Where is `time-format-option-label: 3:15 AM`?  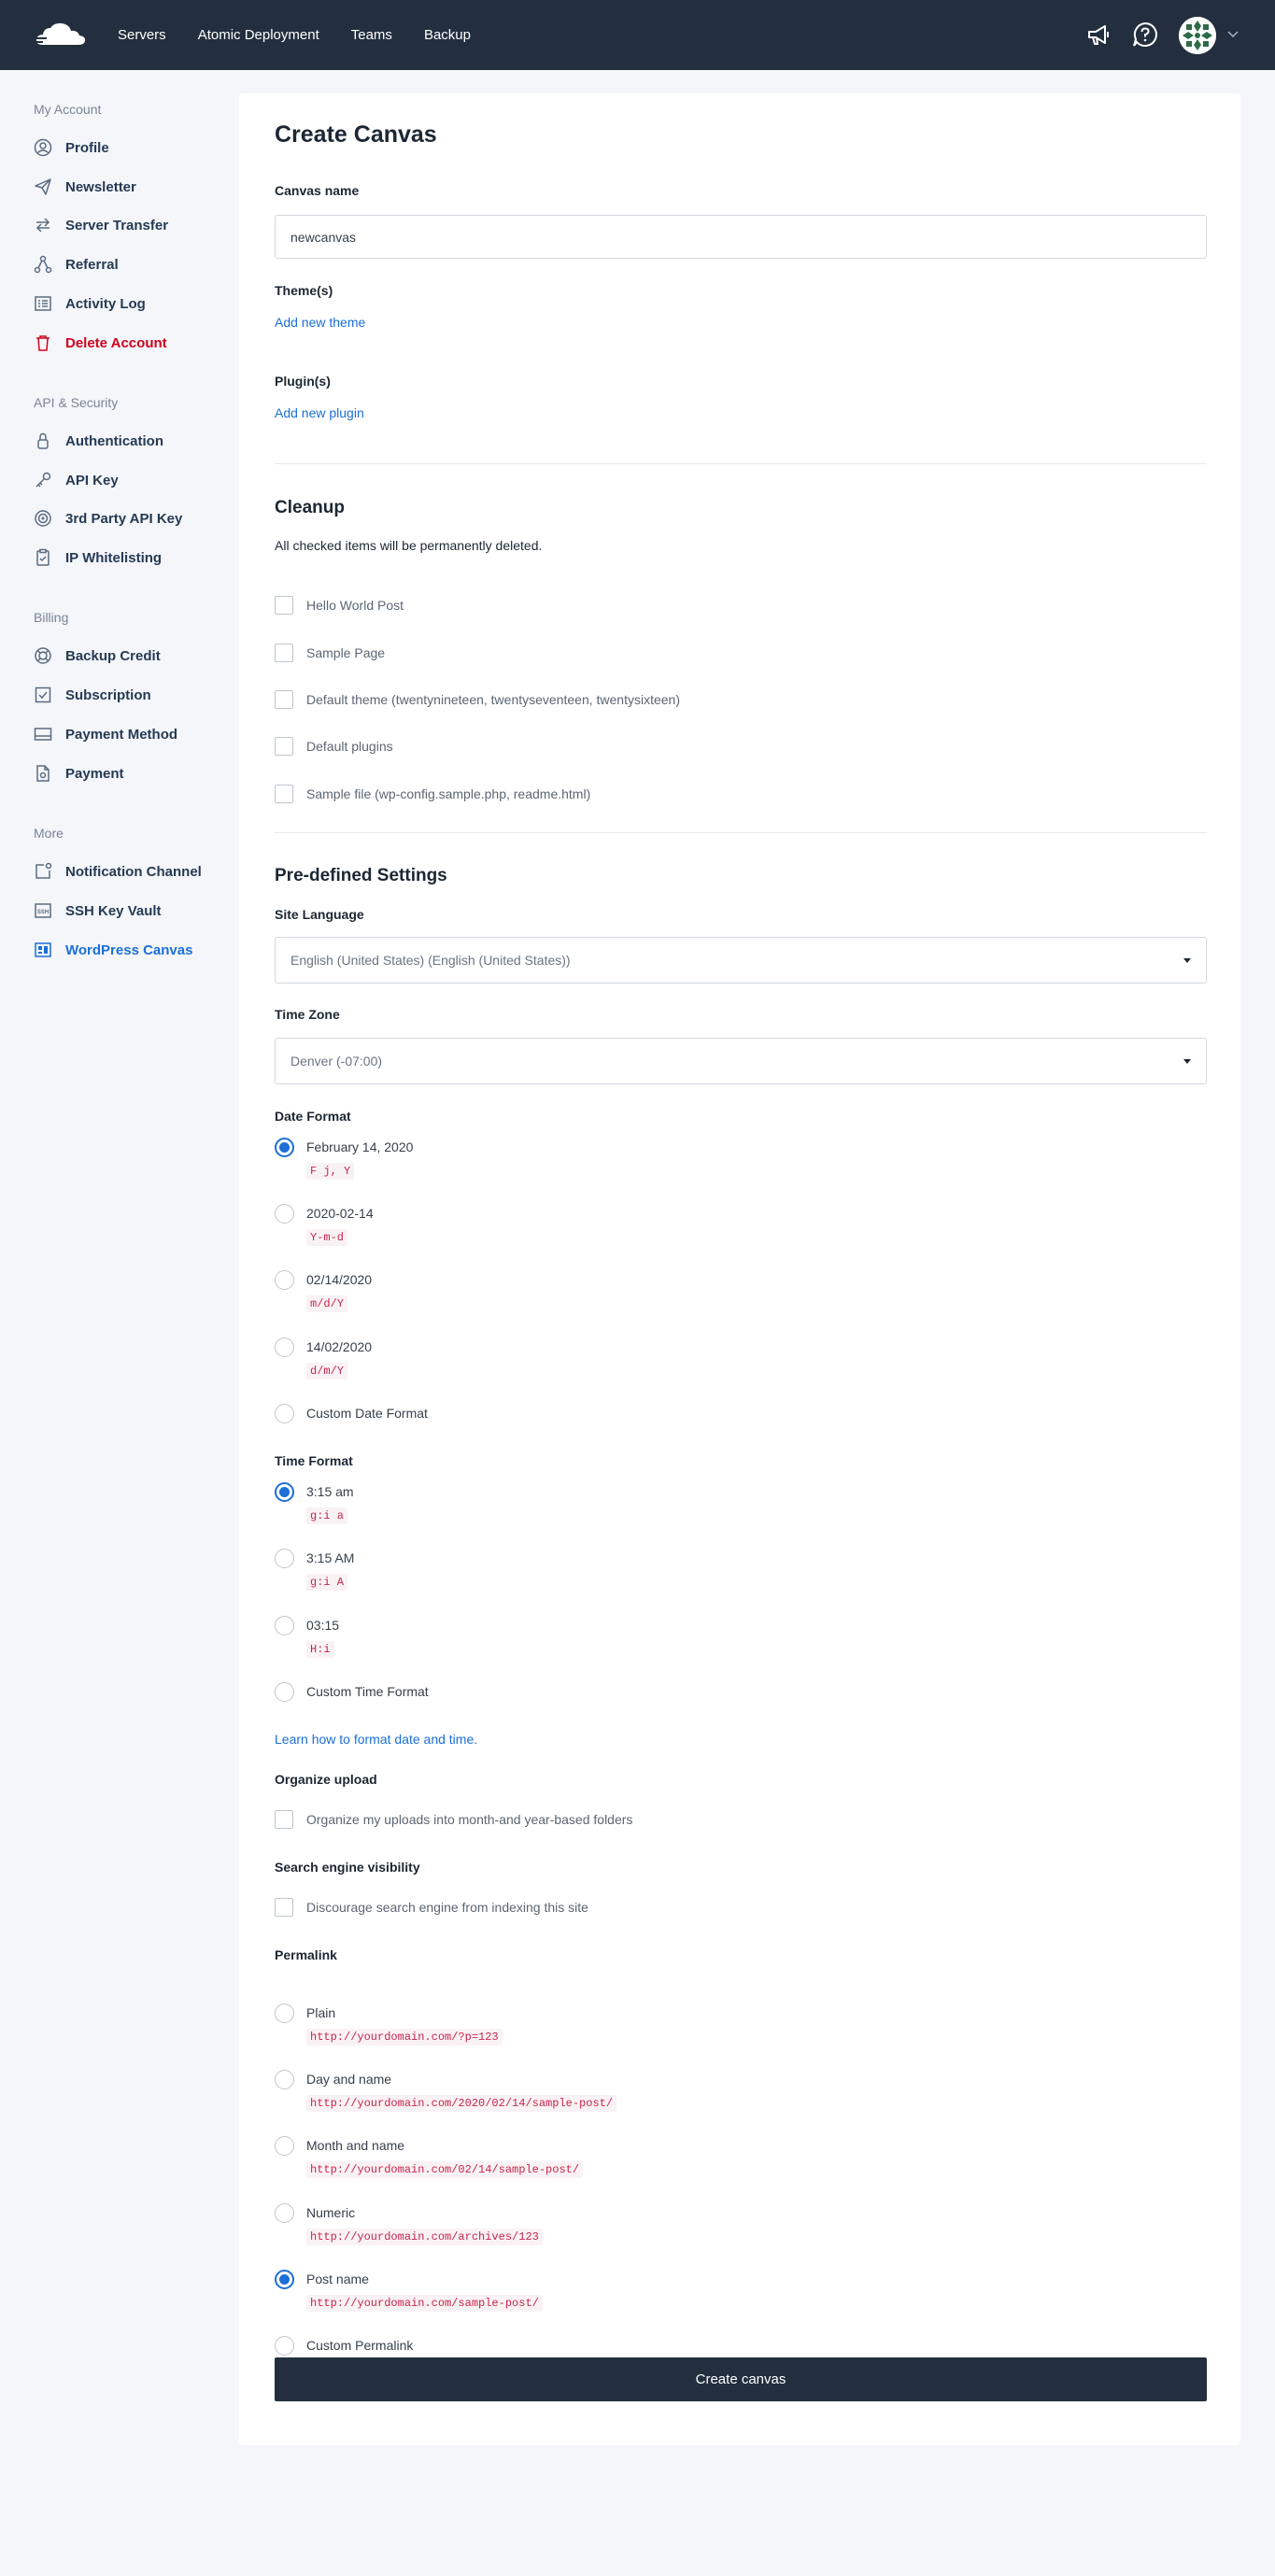
time-format-option-label: 3:15 AM is located at coordinates (330, 1557).